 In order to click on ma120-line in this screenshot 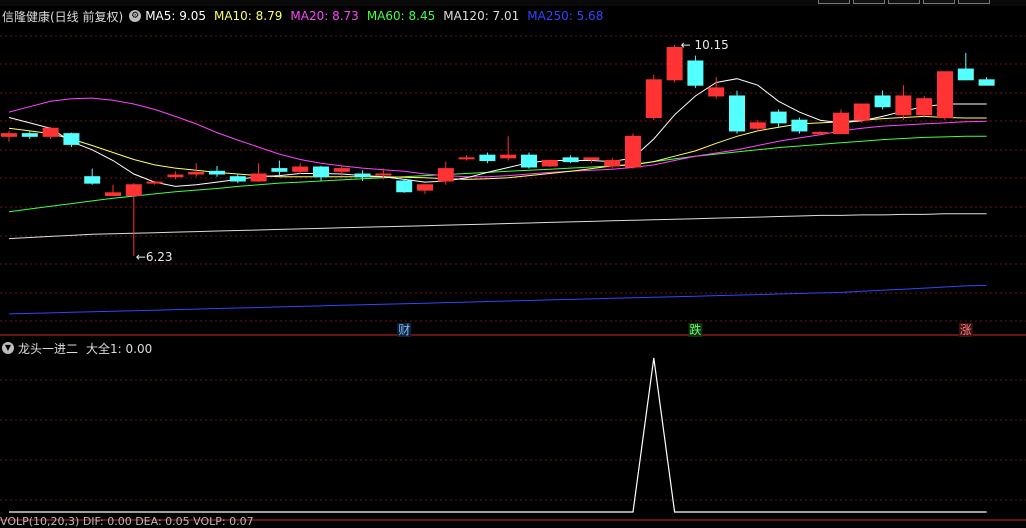, I will do `click(497, 226)`.